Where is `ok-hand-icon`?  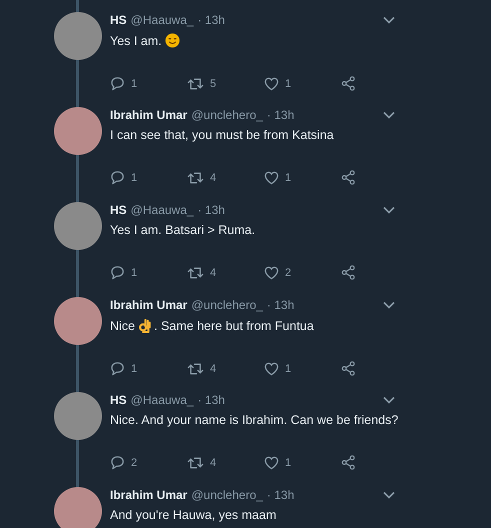 ok-hand-icon is located at coordinates (145, 325).